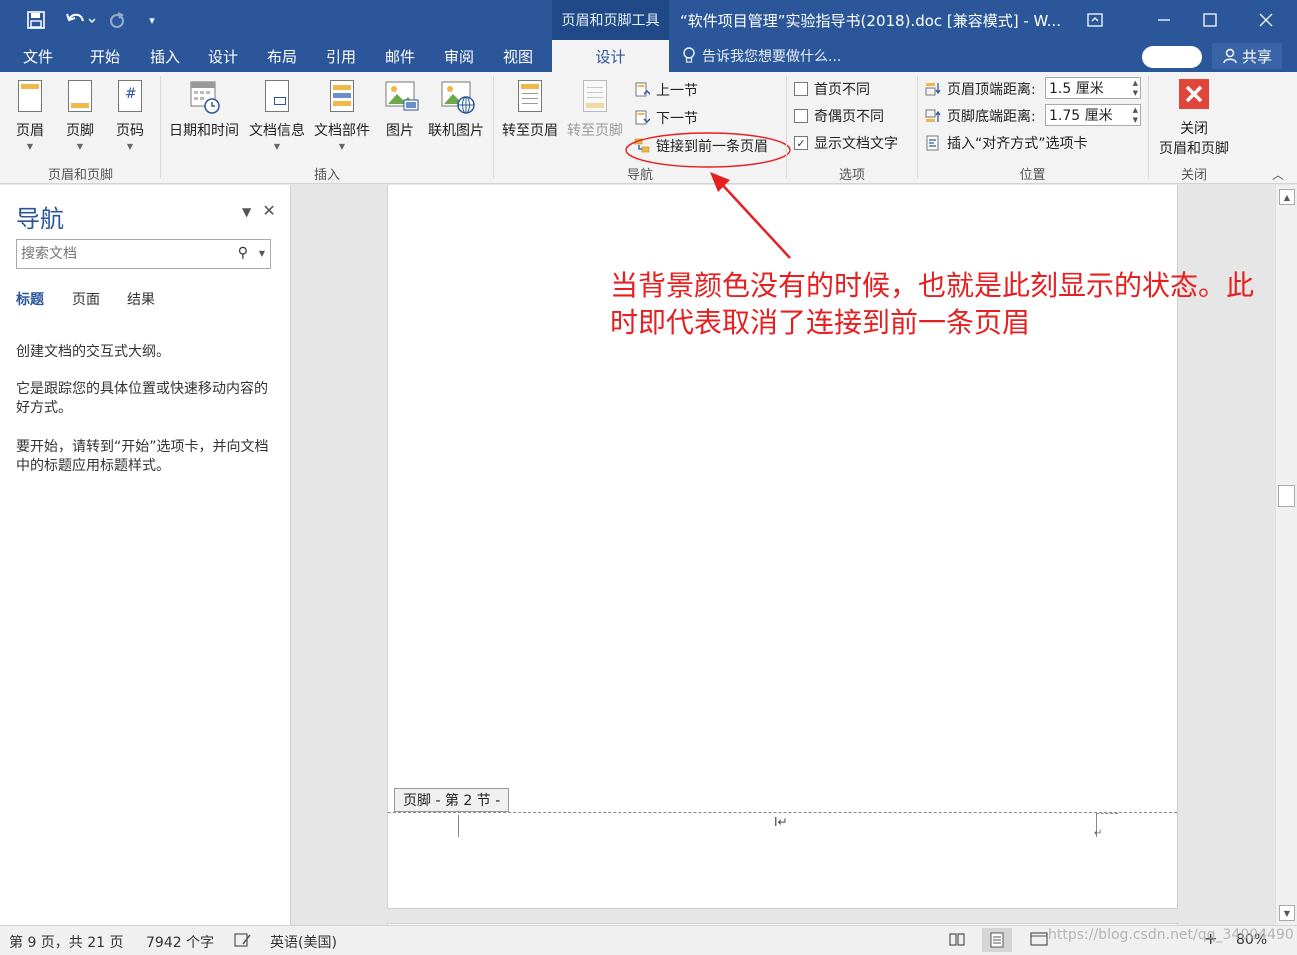 This screenshot has height=955, width=1297. Describe the element at coordinates (957, 941) in the screenshot. I see `read-mode-icon` at that location.